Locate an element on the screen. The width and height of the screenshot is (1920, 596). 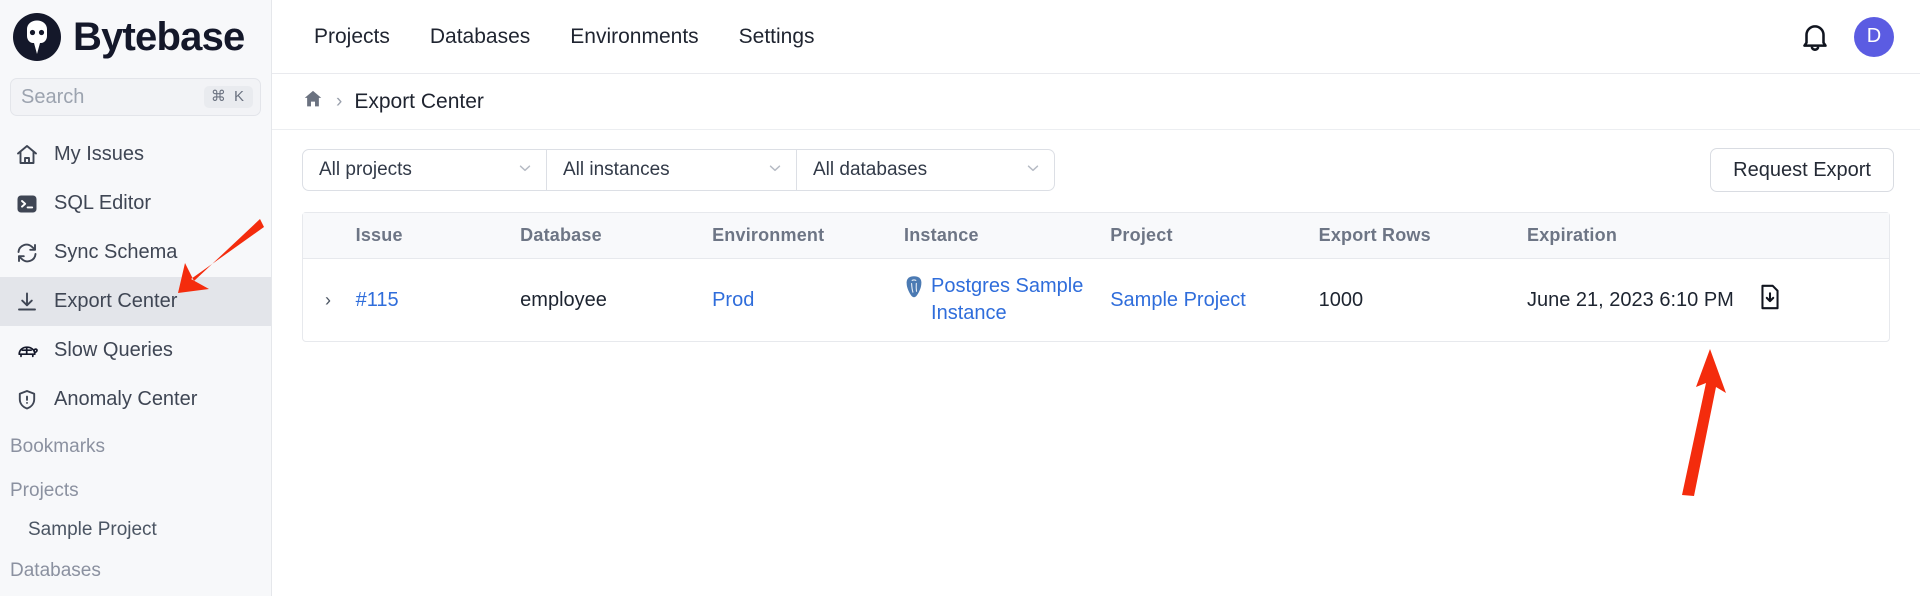
shield-alert-icon is located at coordinates (27, 400).